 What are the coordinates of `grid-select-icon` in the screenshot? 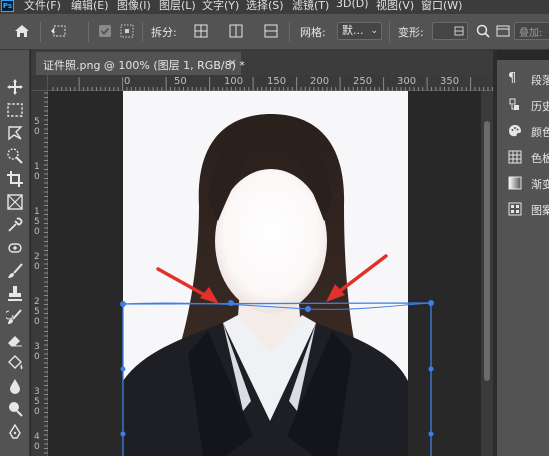 It's located at (127, 31).